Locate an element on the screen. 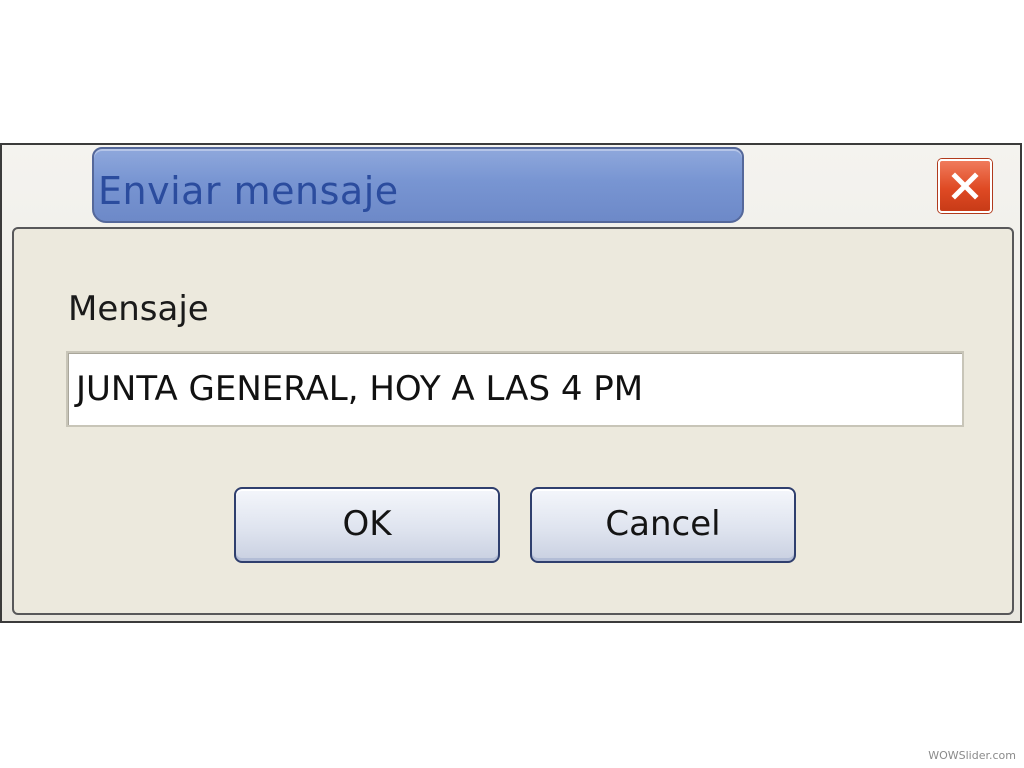 The width and height of the screenshot is (1024, 768). message-input: JUNTA GENERAL, HOY A LAS 4 PM is located at coordinates (515, 389).